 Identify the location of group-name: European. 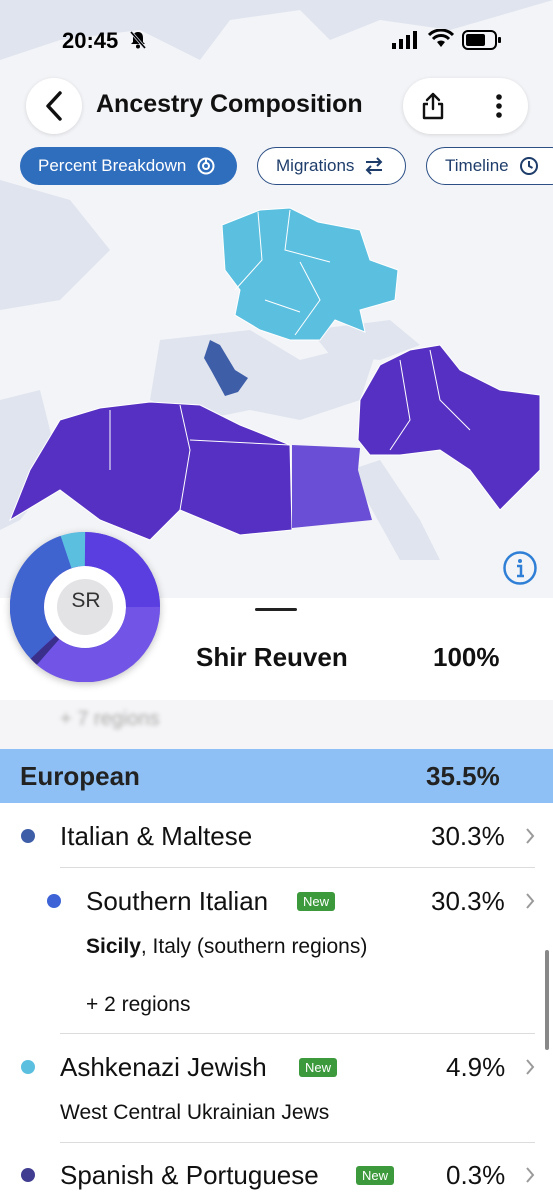
(80, 776).